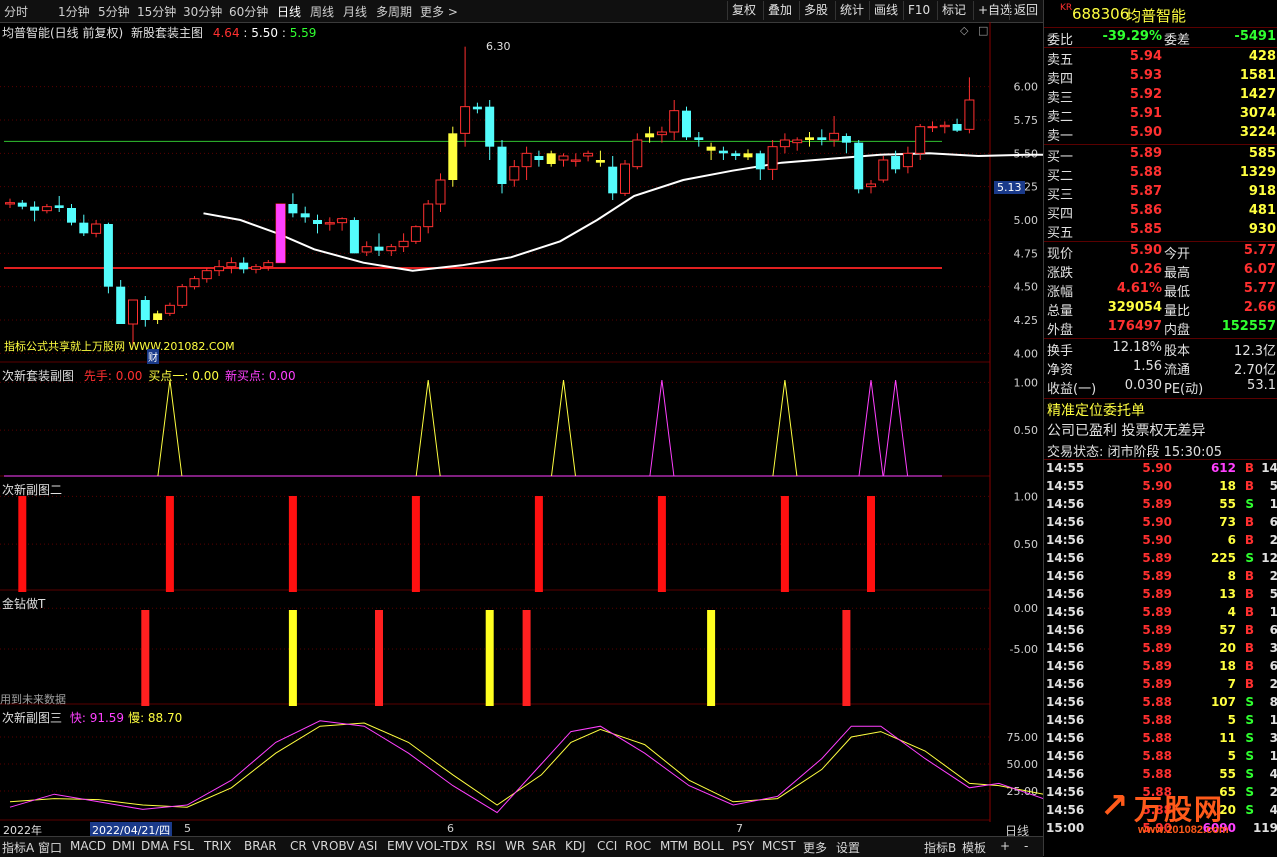 The width and height of the screenshot is (1277, 857). What do you see at coordinates (1160, 686) in the screenshot?
I see `tick-row-12: 14:56 5.89 7 B 2` at bounding box center [1160, 686].